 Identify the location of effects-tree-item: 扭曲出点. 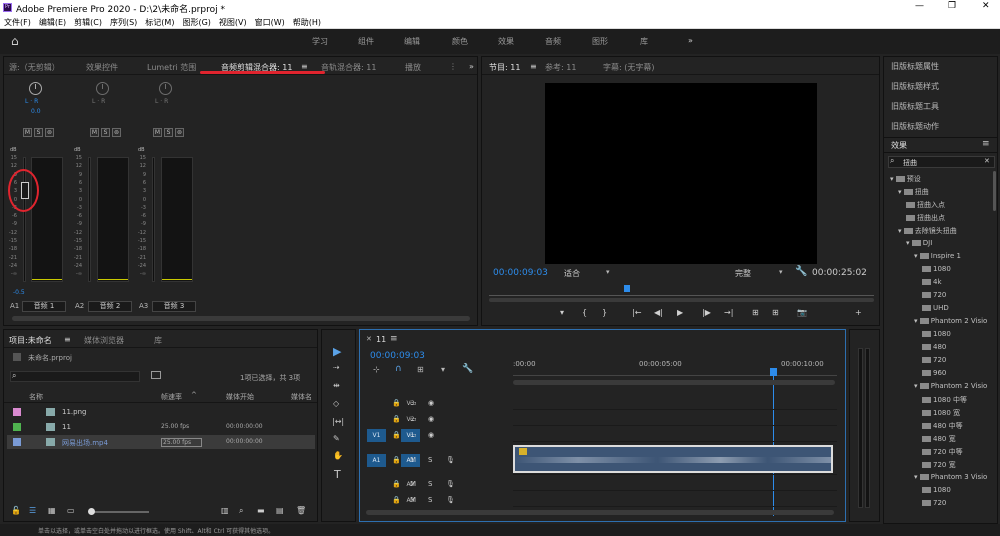
(925, 218).